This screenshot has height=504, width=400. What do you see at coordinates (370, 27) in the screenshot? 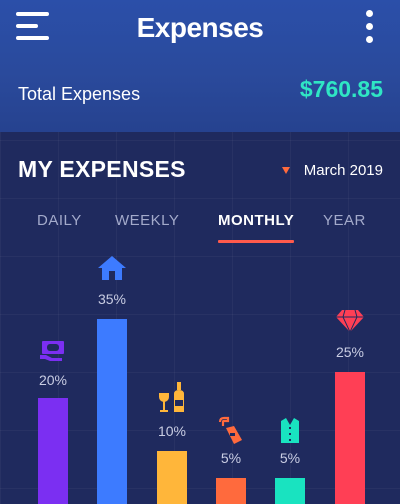
I see `more-options-icon` at bounding box center [370, 27].